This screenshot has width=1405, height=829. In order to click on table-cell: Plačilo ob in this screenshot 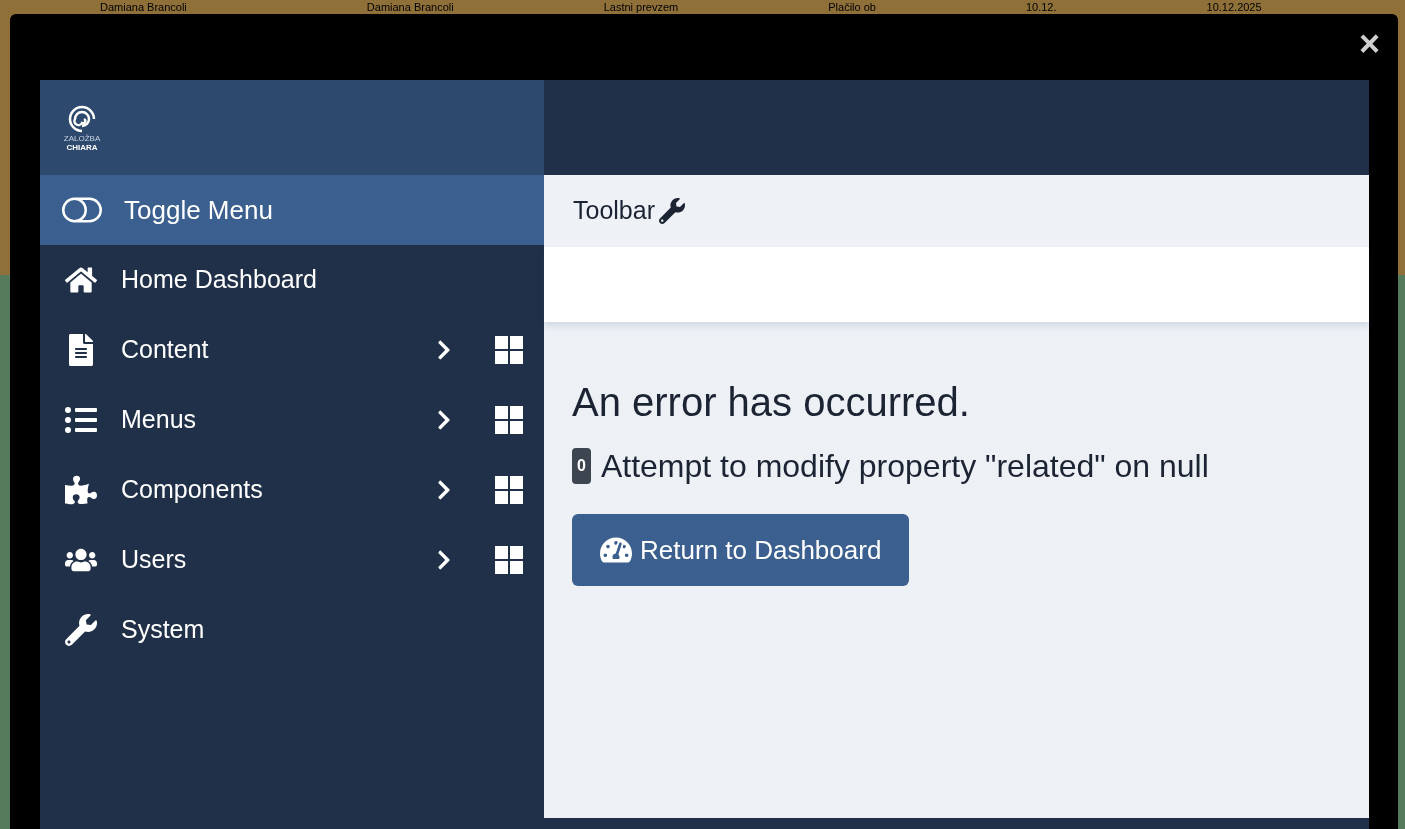, I will do `click(852, 7)`.